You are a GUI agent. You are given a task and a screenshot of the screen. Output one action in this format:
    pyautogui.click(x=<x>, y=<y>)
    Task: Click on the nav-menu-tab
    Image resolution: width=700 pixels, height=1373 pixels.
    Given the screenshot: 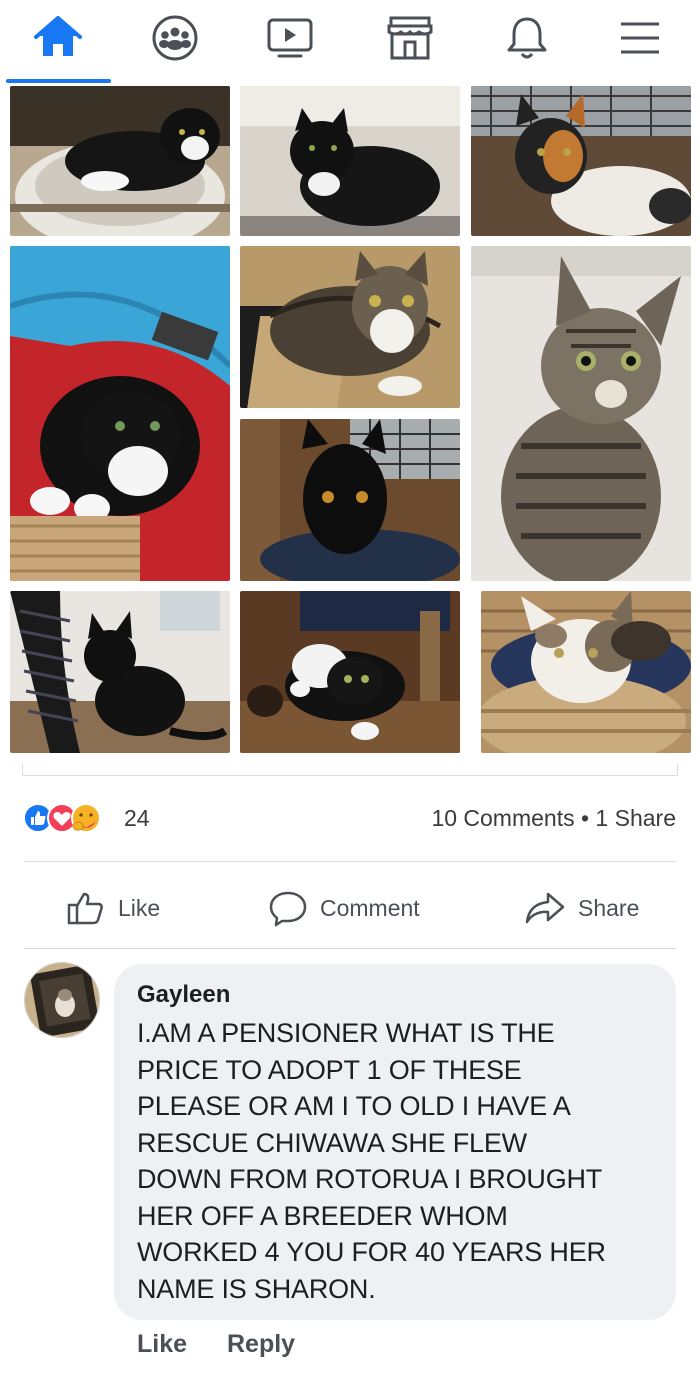 What is the action you would take?
    pyautogui.click(x=640, y=38)
    